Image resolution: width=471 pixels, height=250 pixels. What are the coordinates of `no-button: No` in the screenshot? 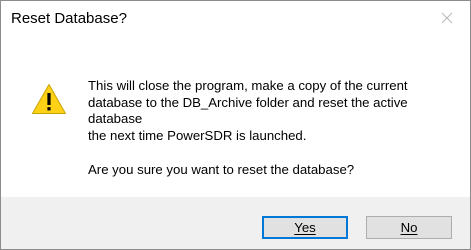 It's located at (409, 227).